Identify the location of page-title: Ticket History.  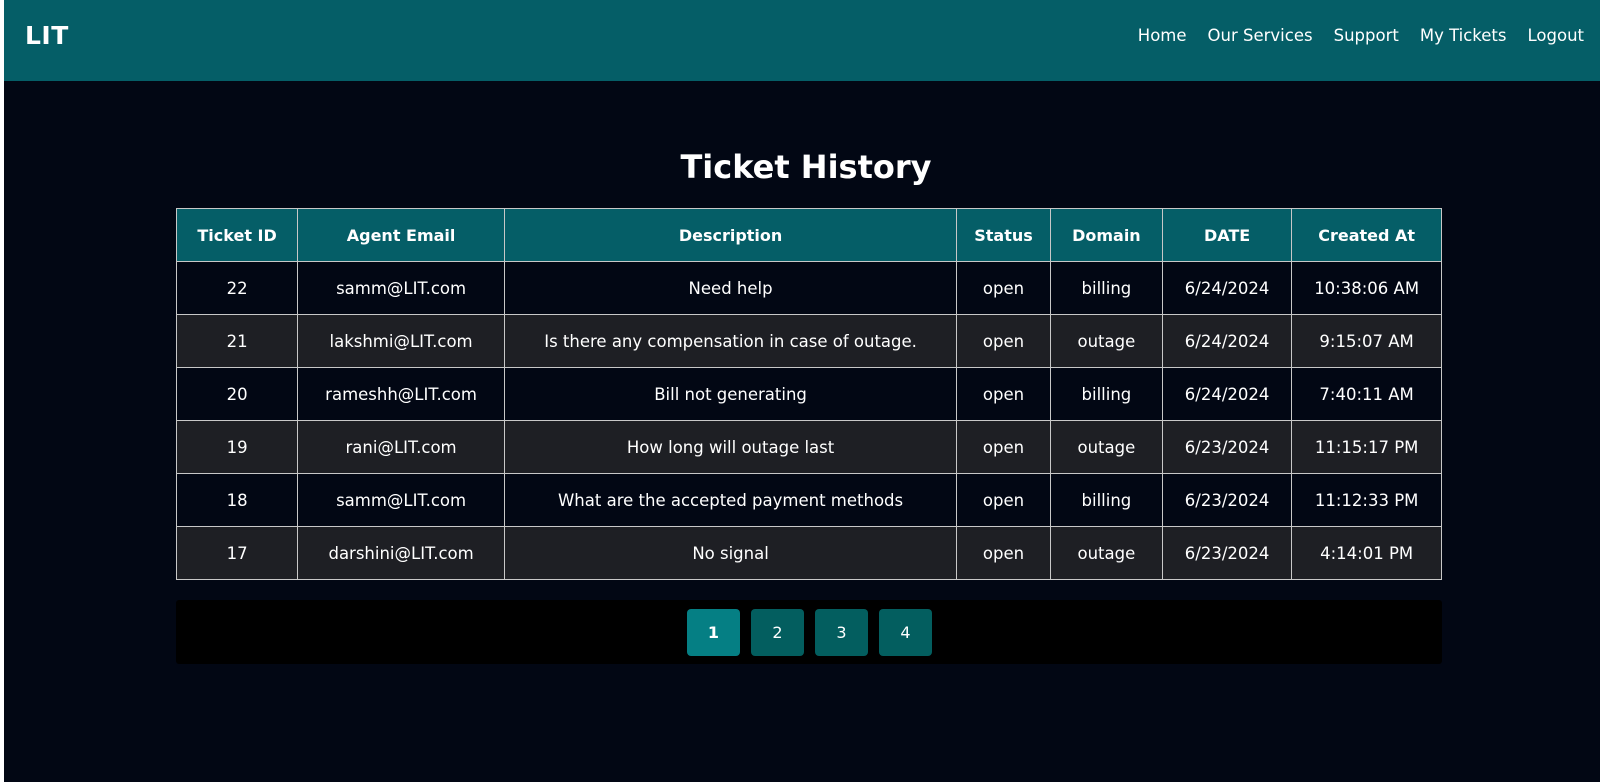
(806, 167).